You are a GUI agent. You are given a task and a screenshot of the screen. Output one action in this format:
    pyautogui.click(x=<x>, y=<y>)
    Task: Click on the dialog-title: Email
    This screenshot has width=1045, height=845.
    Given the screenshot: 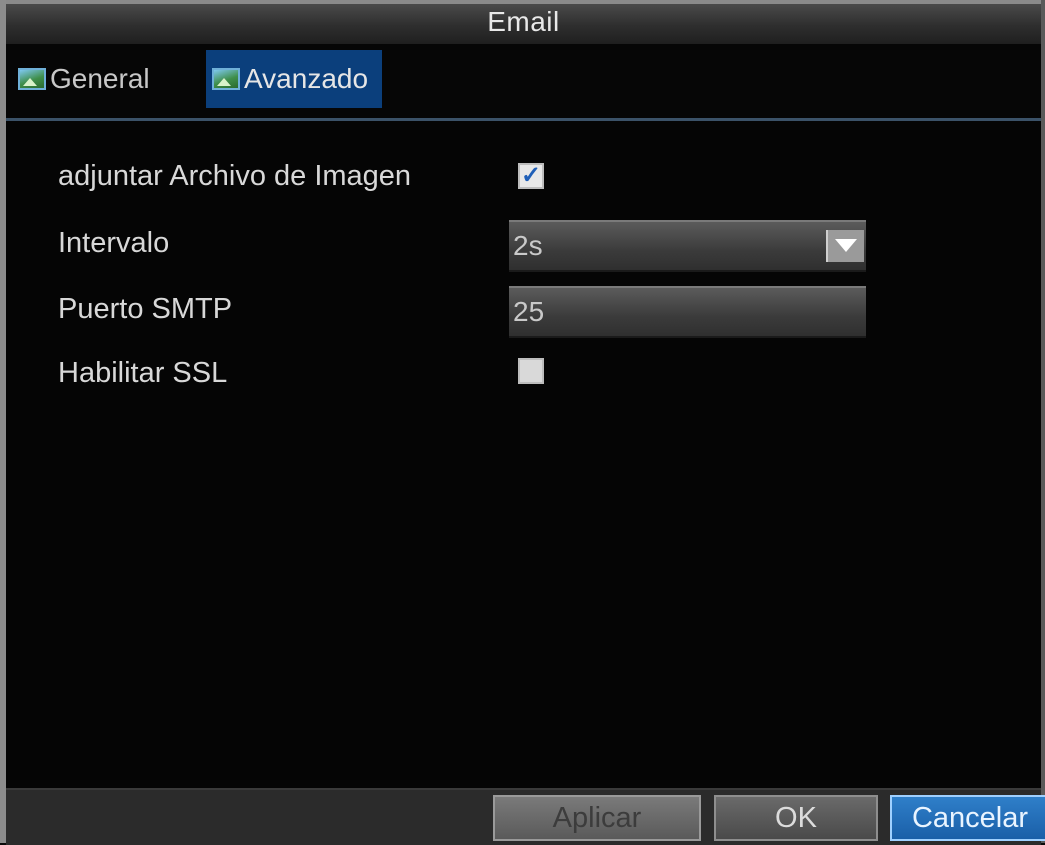 What is the action you would take?
    pyautogui.click(x=523, y=21)
    